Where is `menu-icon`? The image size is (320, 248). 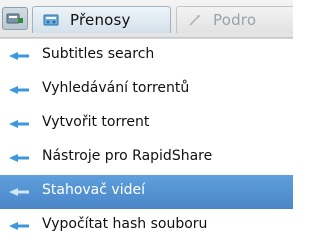 menu-icon is located at coordinates (14, 18).